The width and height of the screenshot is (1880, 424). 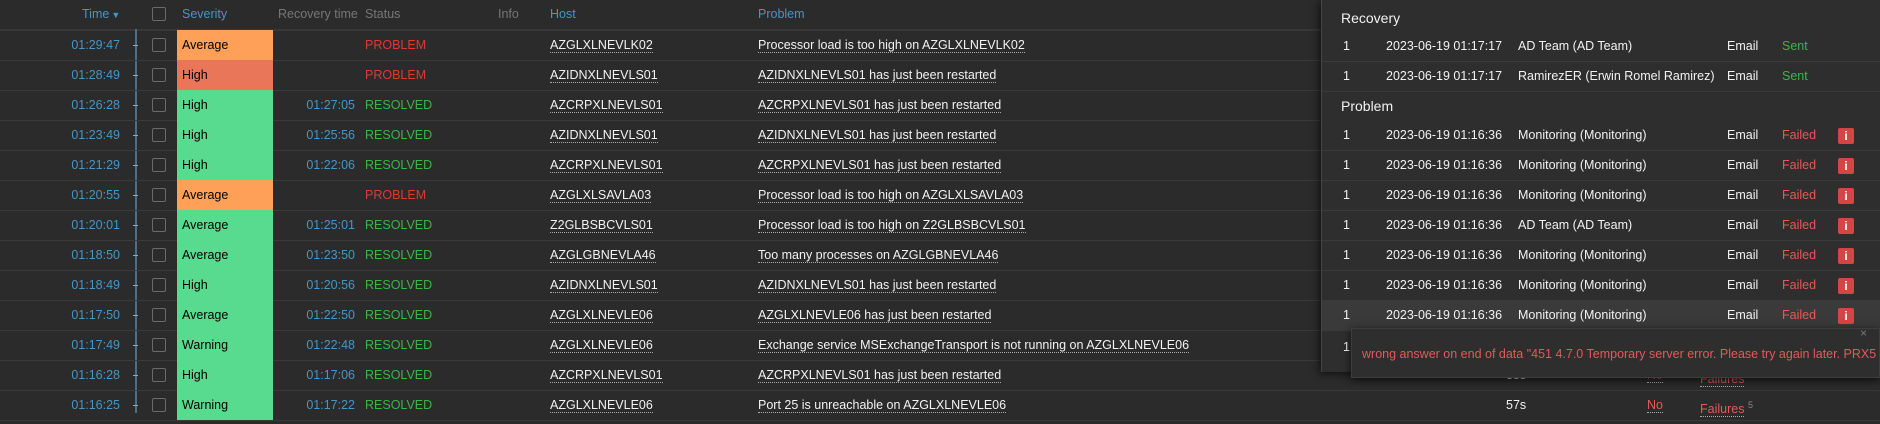 What do you see at coordinates (315, 405) in the screenshot?
I see `recovery-time: 01:17:22` at bounding box center [315, 405].